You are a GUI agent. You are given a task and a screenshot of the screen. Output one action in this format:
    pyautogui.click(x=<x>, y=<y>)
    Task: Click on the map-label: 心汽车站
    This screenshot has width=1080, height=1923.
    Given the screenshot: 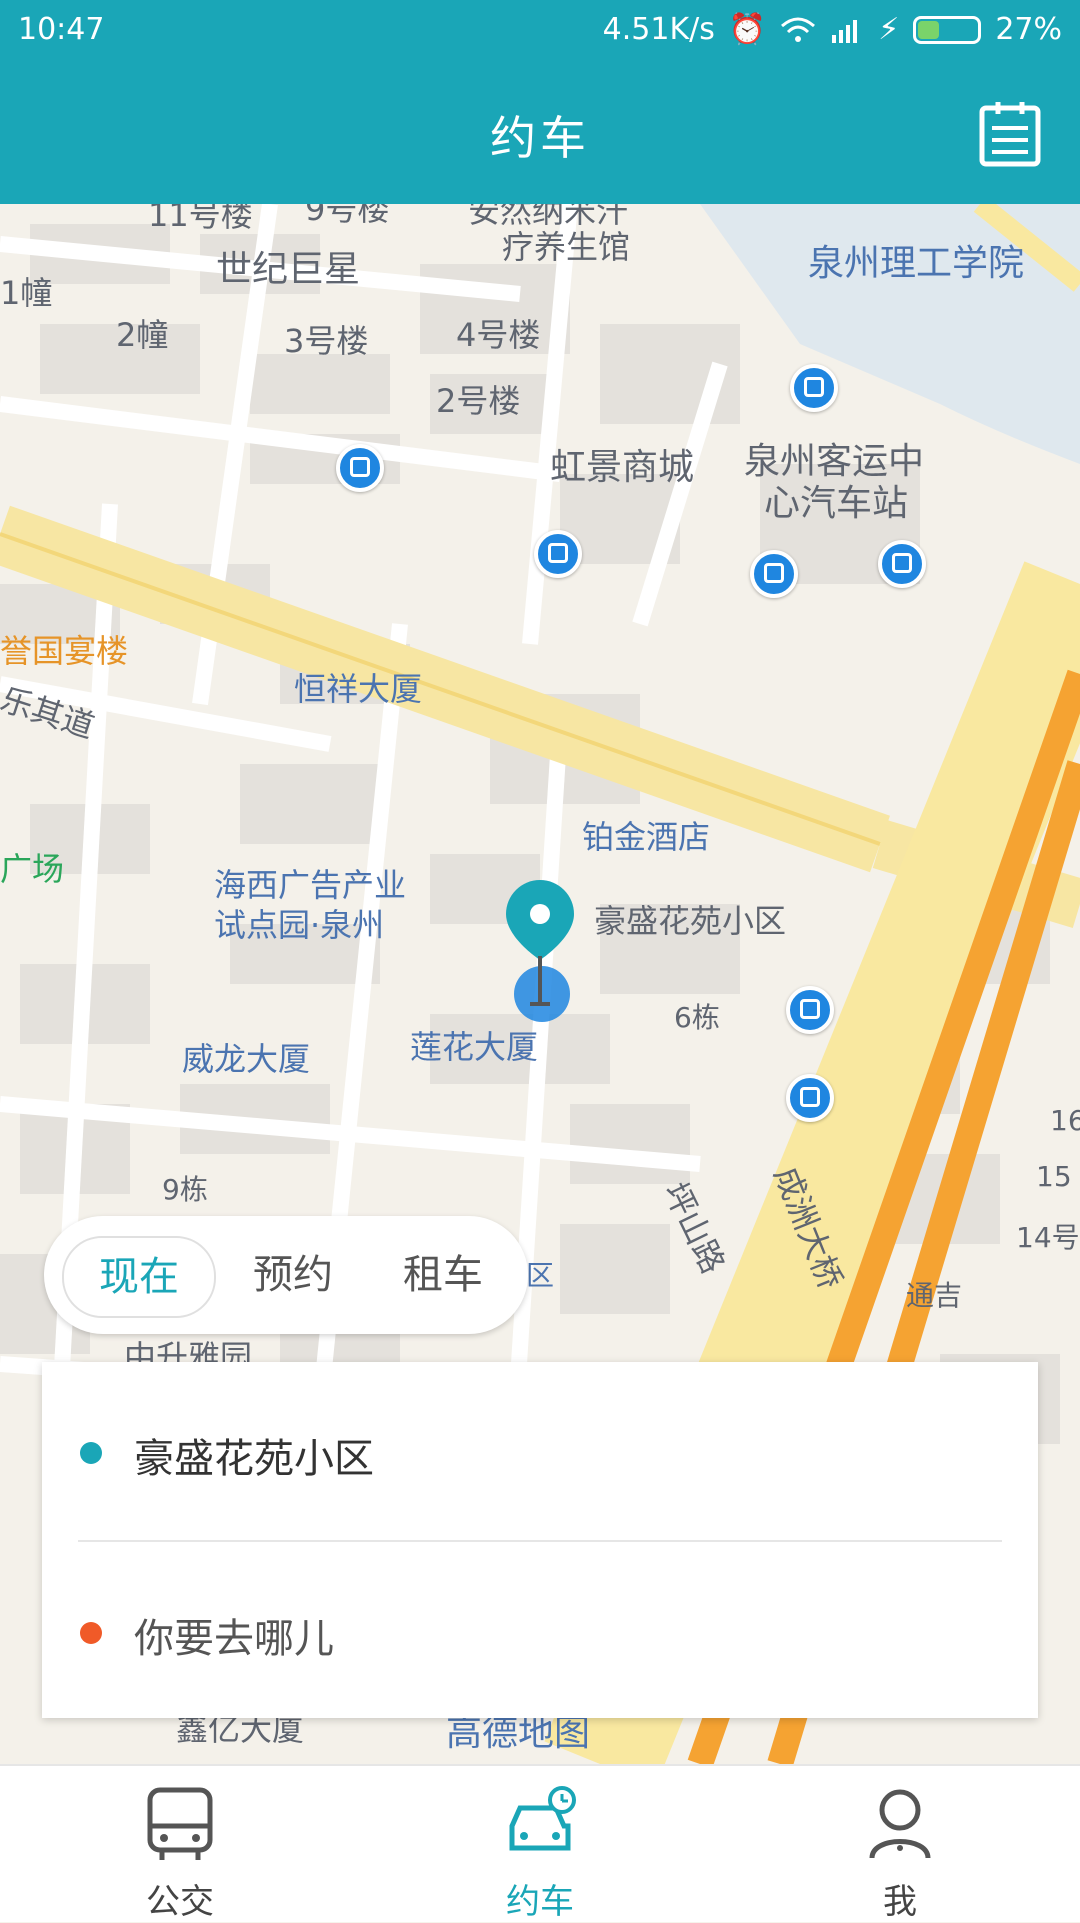 What is the action you would take?
    pyautogui.click(x=836, y=503)
    